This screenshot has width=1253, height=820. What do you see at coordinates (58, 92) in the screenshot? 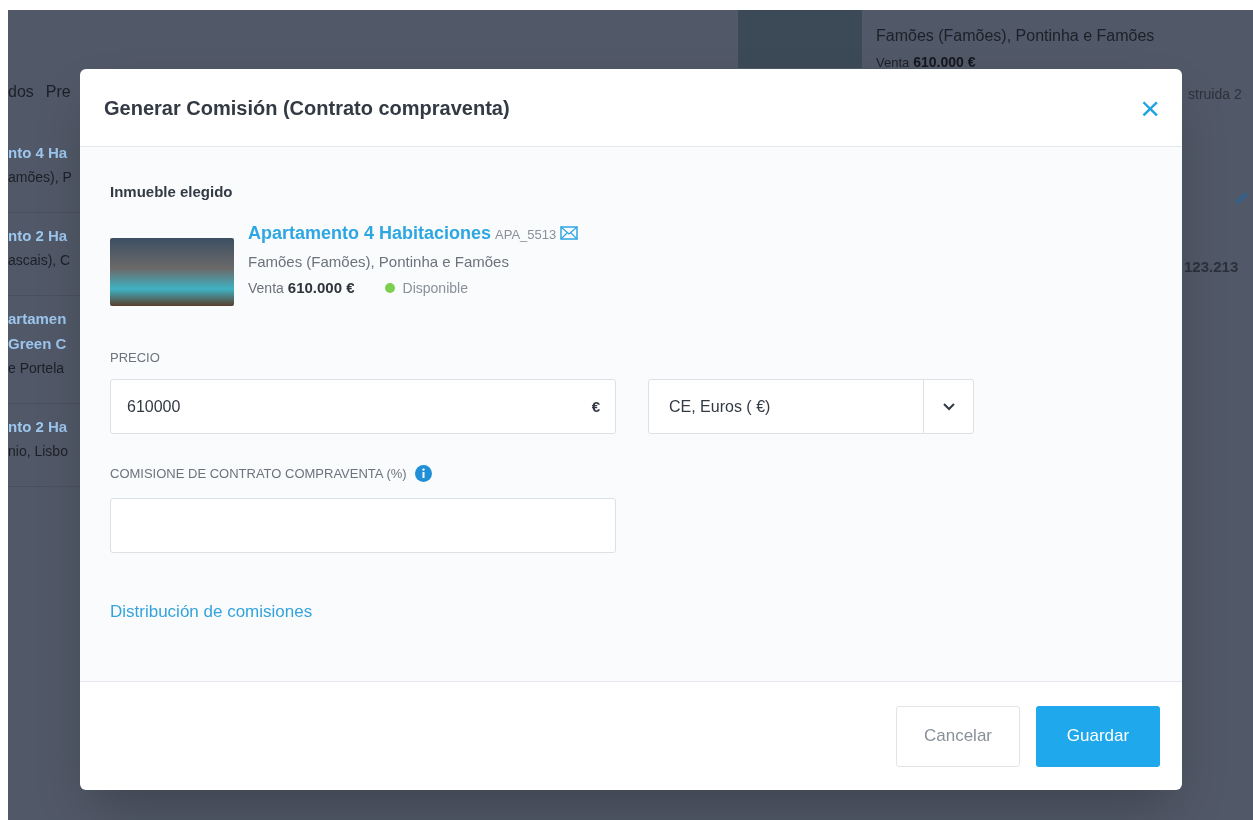
I see `tab: Pre` at bounding box center [58, 92].